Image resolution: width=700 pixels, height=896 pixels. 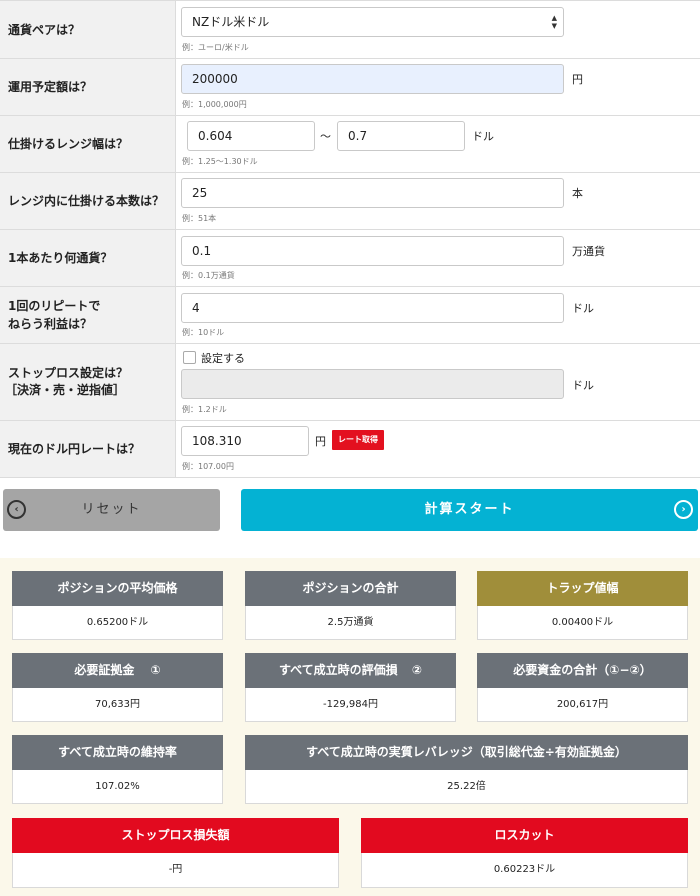 What do you see at coordinates (588, 251) in the screenshot?
I see `units-per-order-unit: 万通貨` at bounding box center [588, 251].